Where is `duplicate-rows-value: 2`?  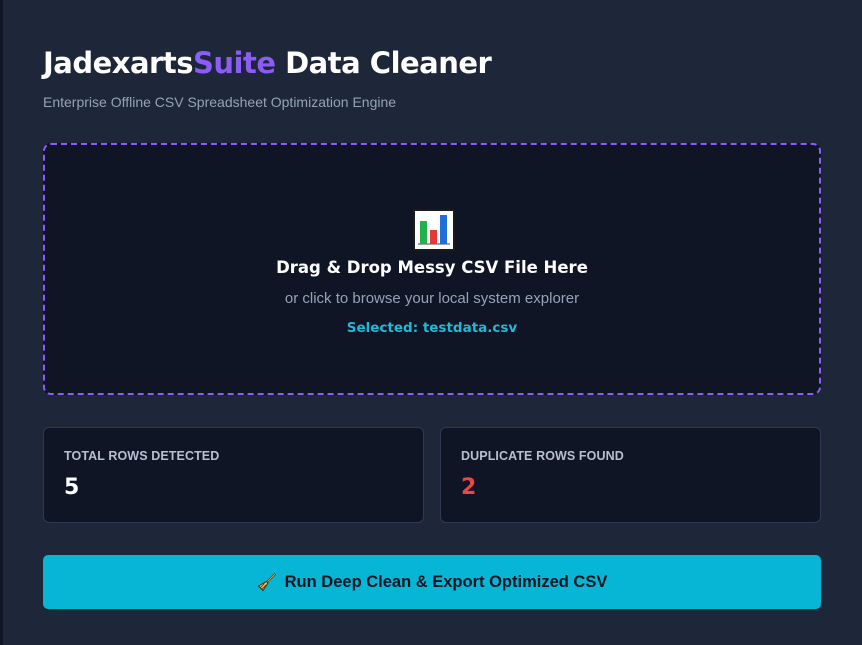 duplicate-rows-value: 2 is located at coordinates (469, 487).